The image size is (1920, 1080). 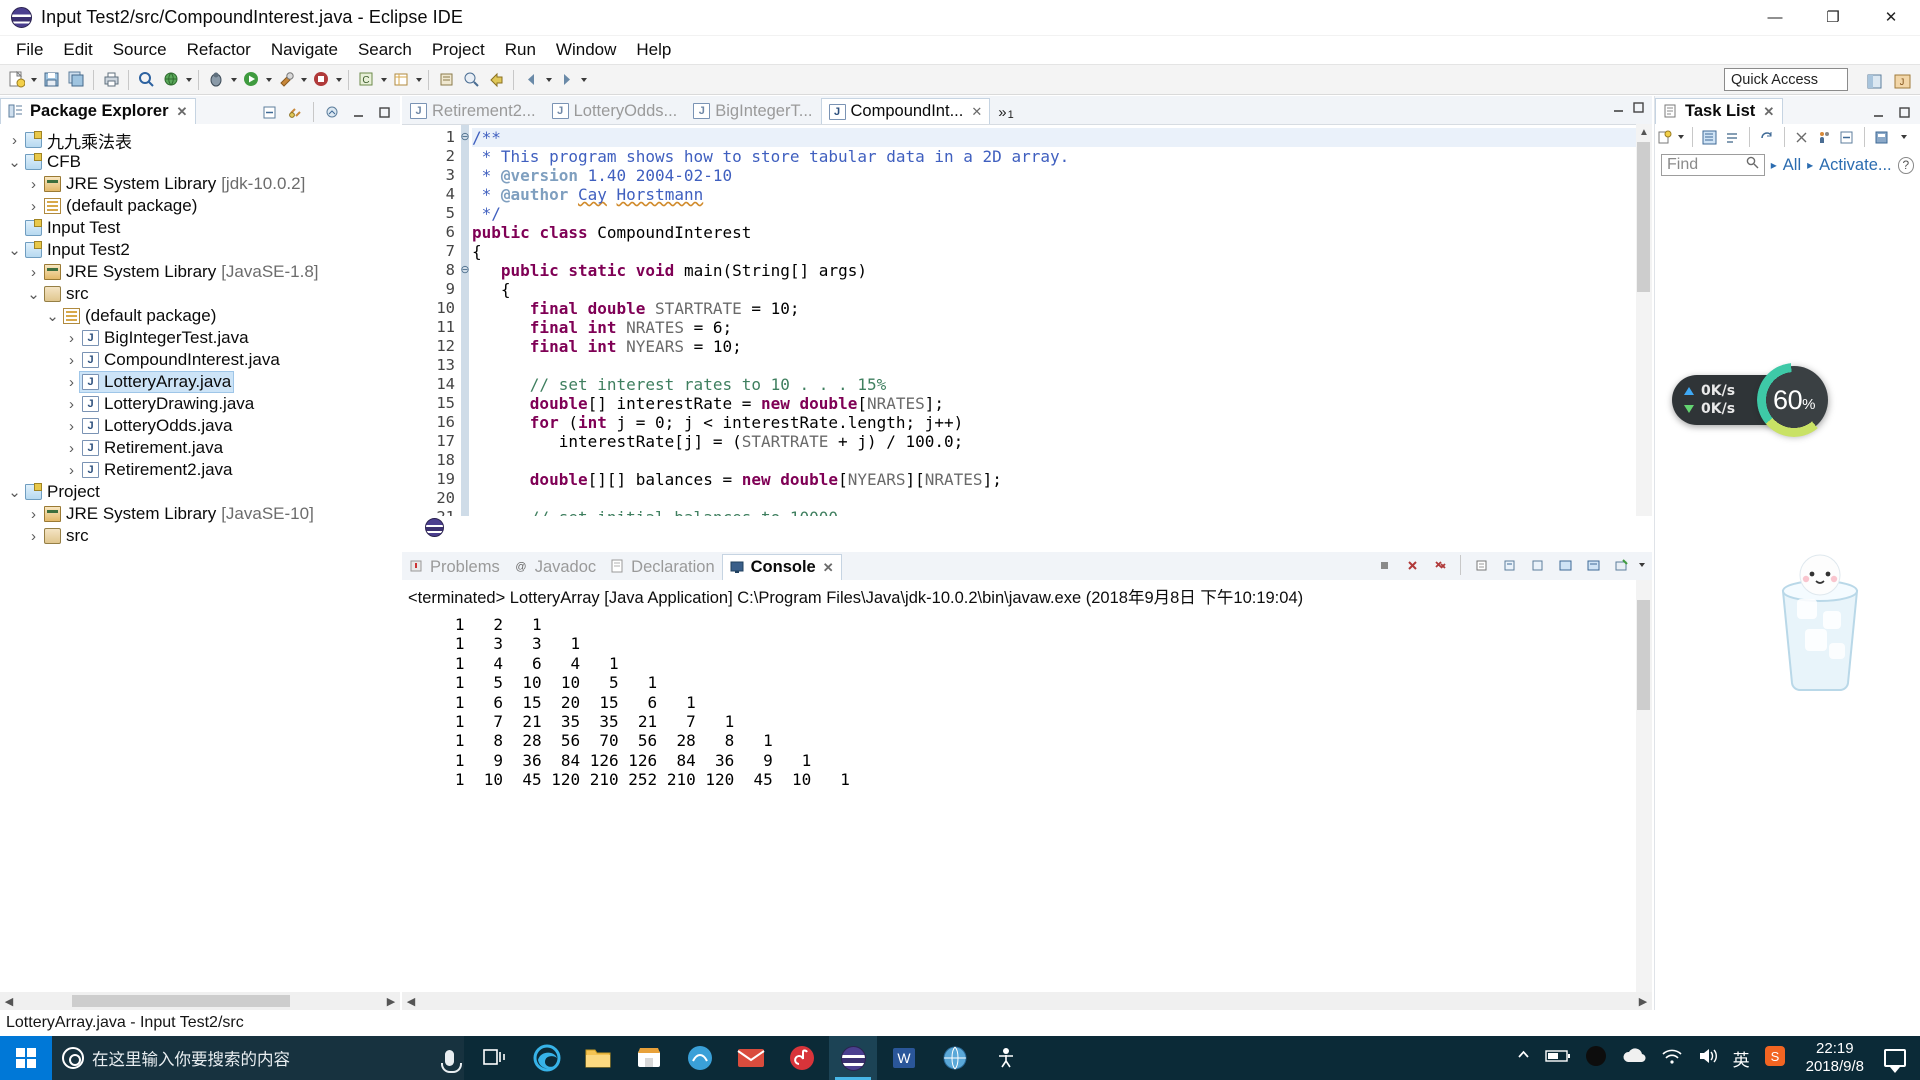 I want to click on scheduled-view-button, so click(x=1733, y=137).